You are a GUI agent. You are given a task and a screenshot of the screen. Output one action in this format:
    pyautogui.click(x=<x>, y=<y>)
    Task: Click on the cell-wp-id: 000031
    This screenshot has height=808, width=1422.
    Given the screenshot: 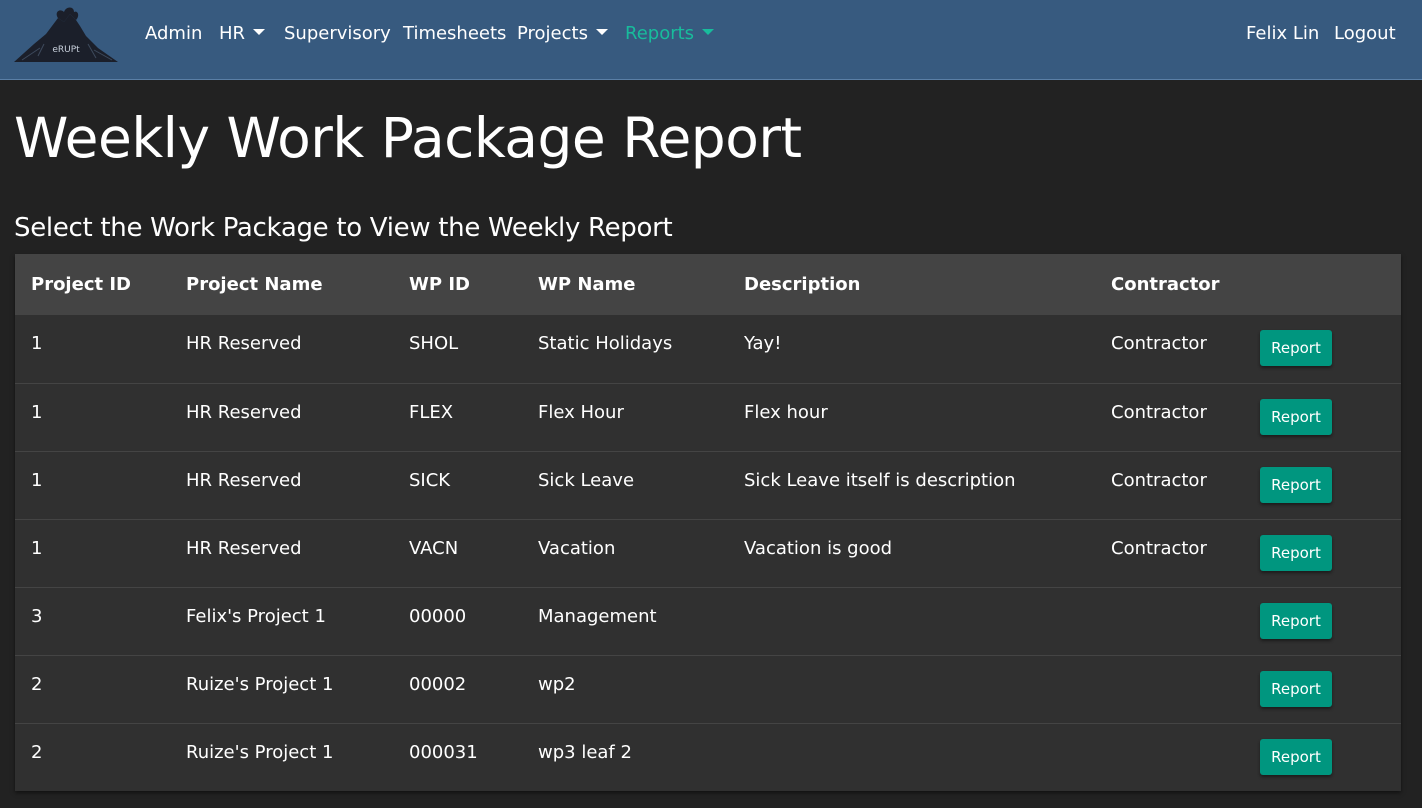 What is the action you would take?
    pyautogui.click(x=443, y=752)
    